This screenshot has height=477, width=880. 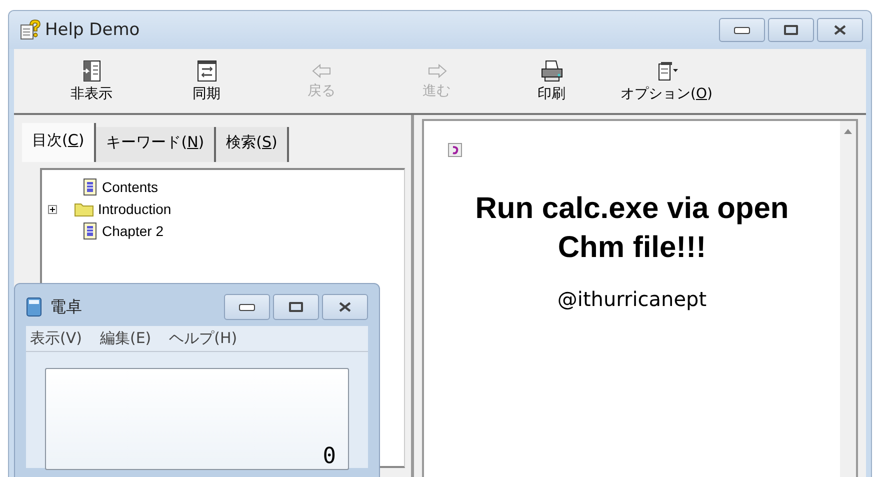 I want to click on tab: 検索(S), so click(x=253, y=144).